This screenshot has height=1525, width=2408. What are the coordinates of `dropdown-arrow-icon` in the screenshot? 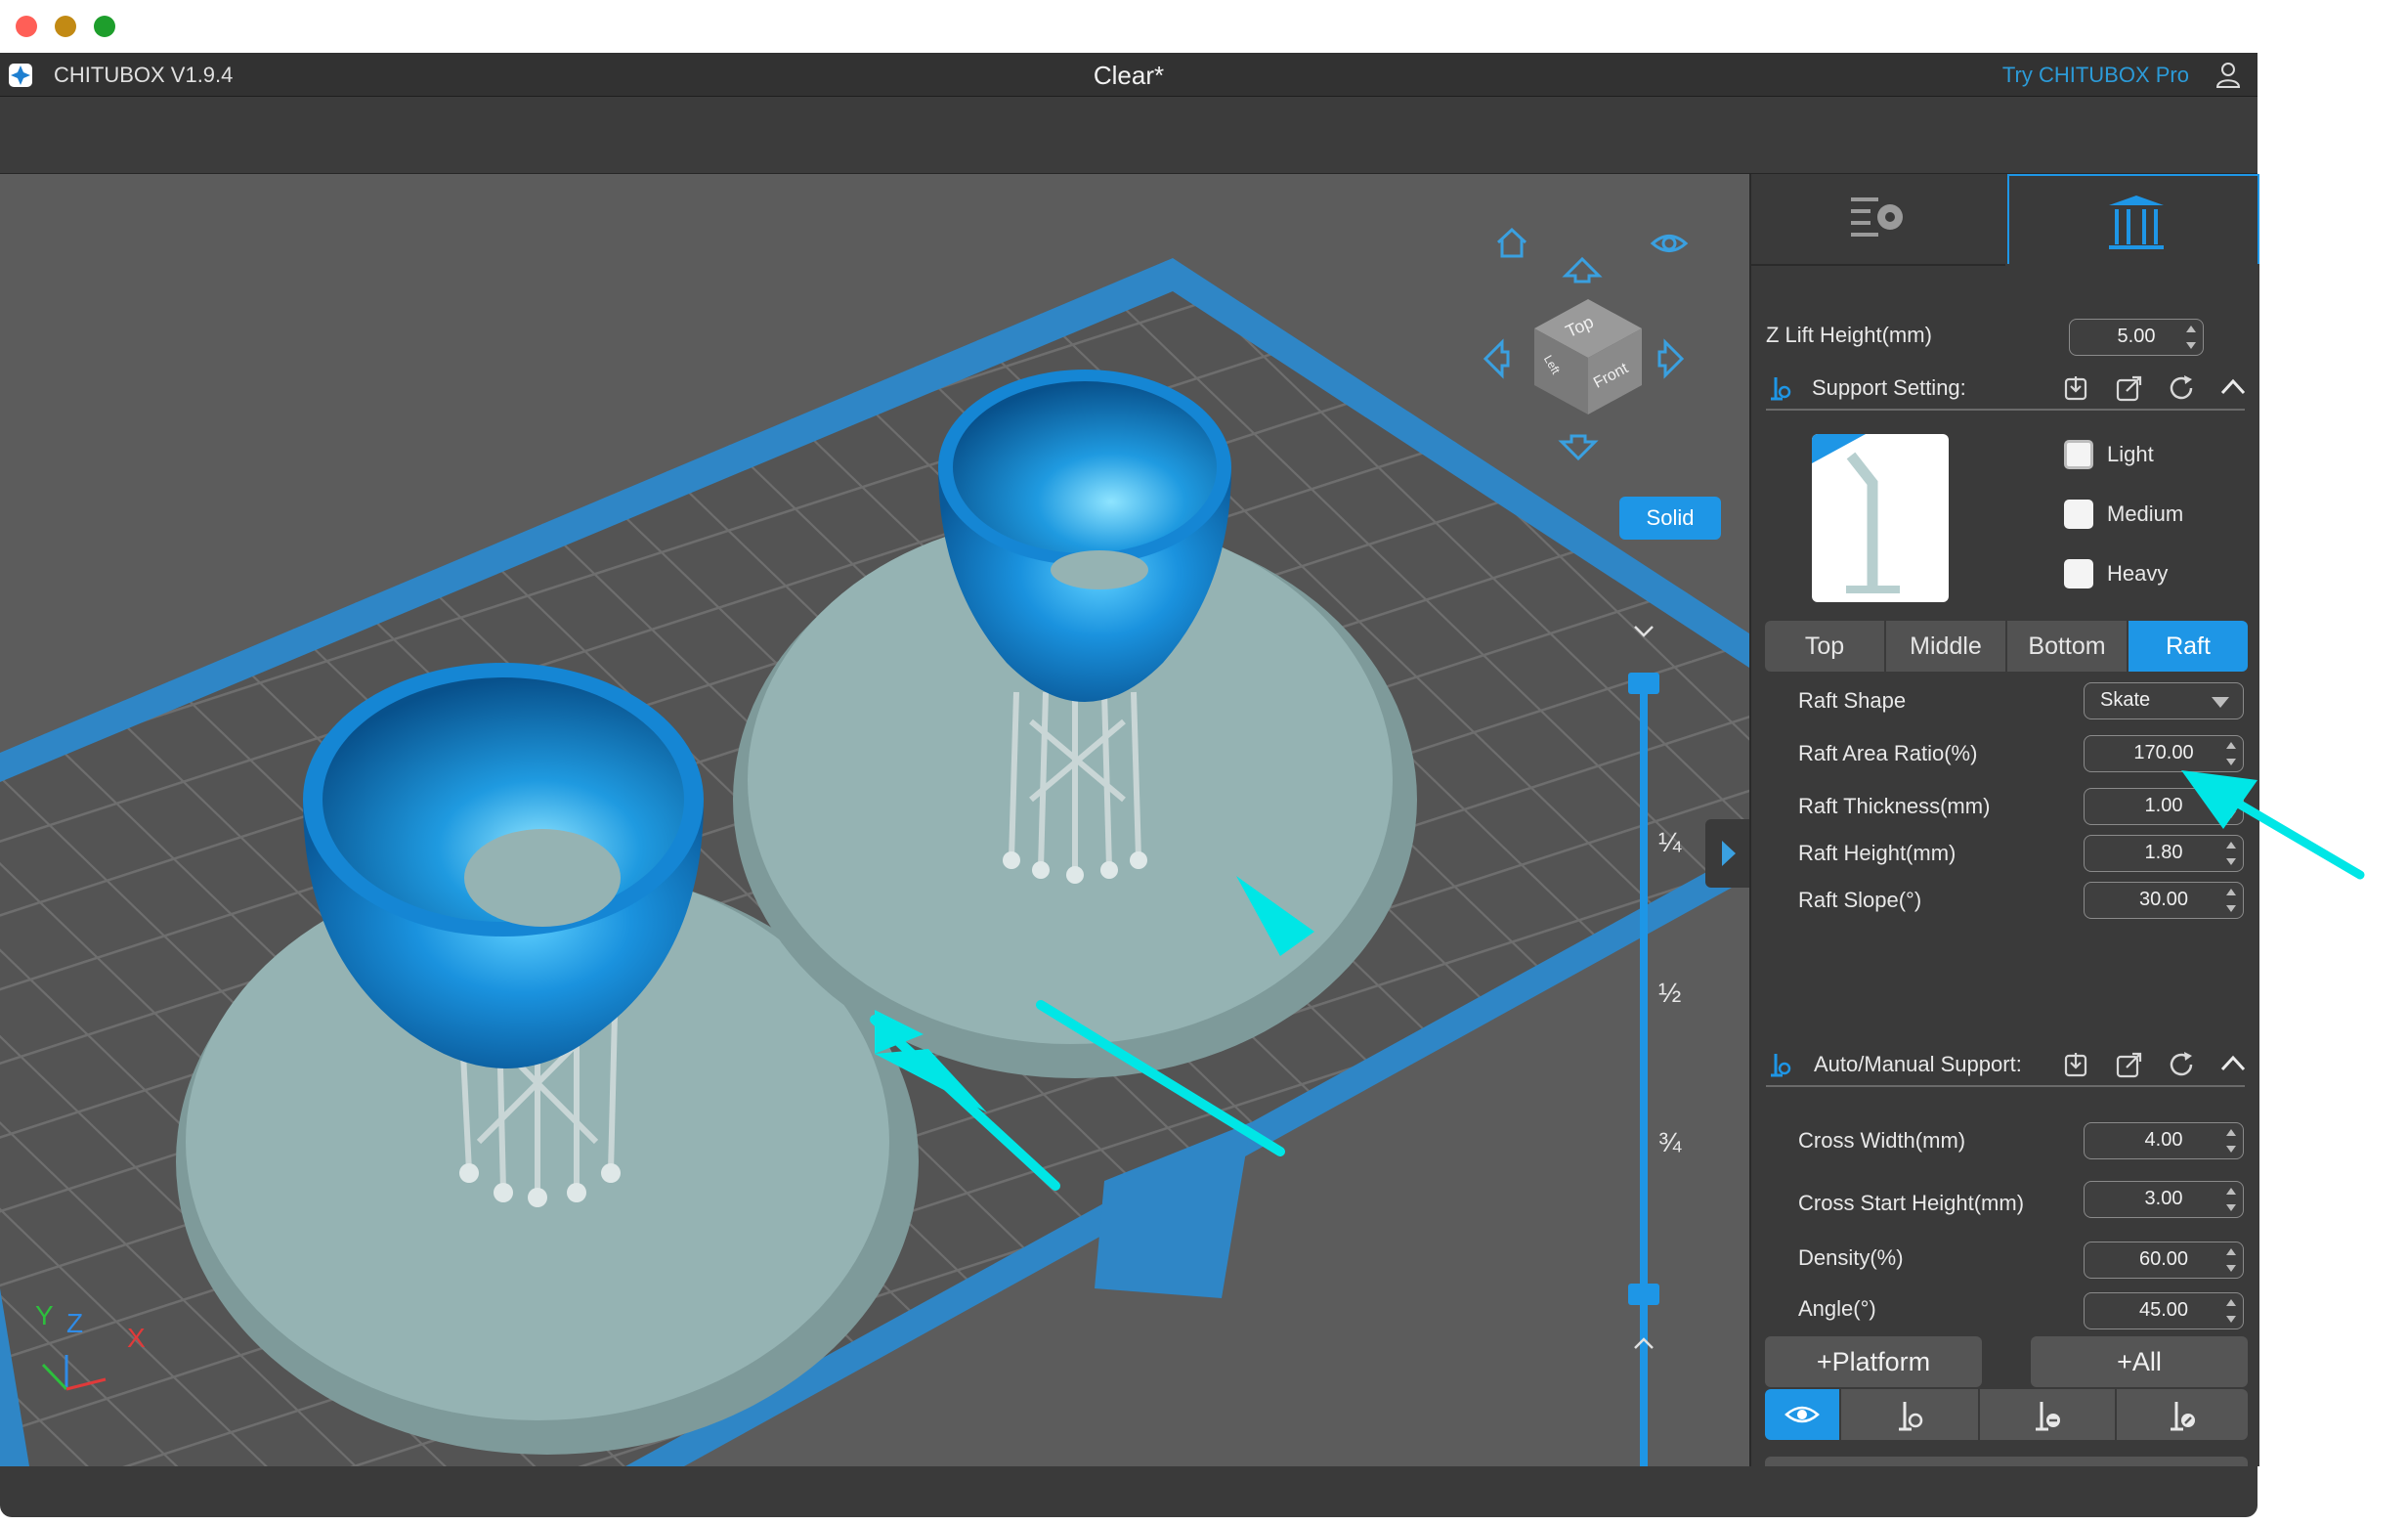 It's located at (2220, 702).